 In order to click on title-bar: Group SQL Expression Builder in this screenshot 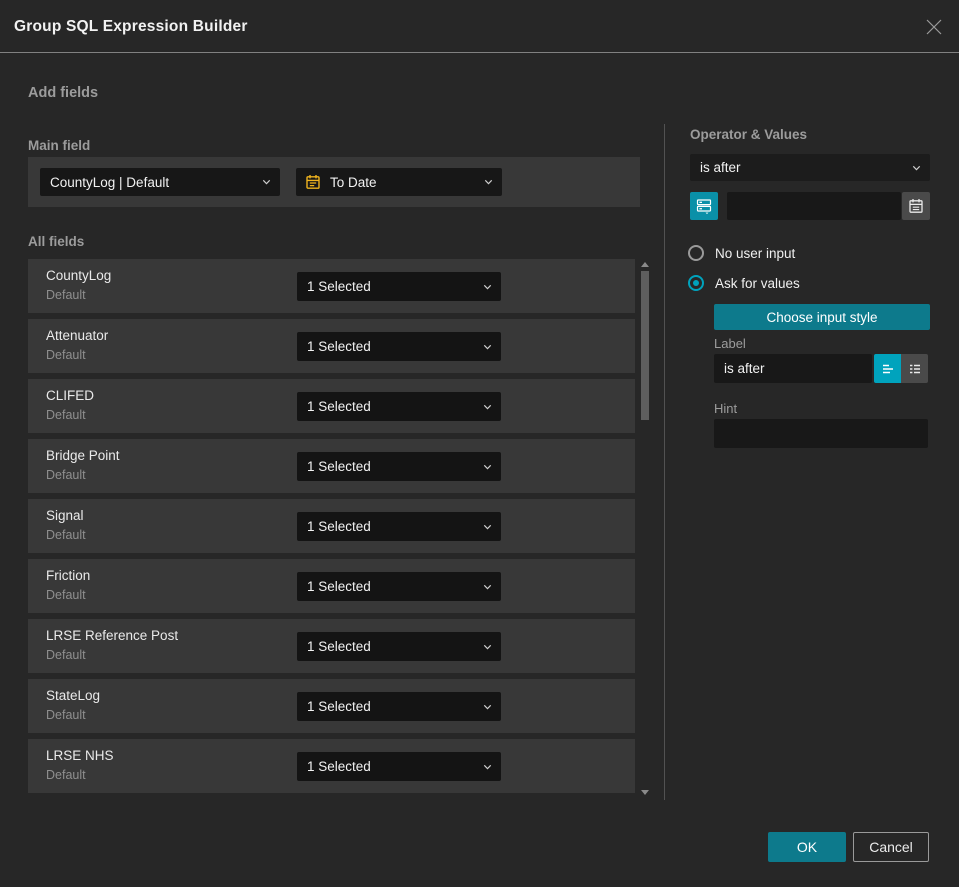, I will do `click(479, 26)`.